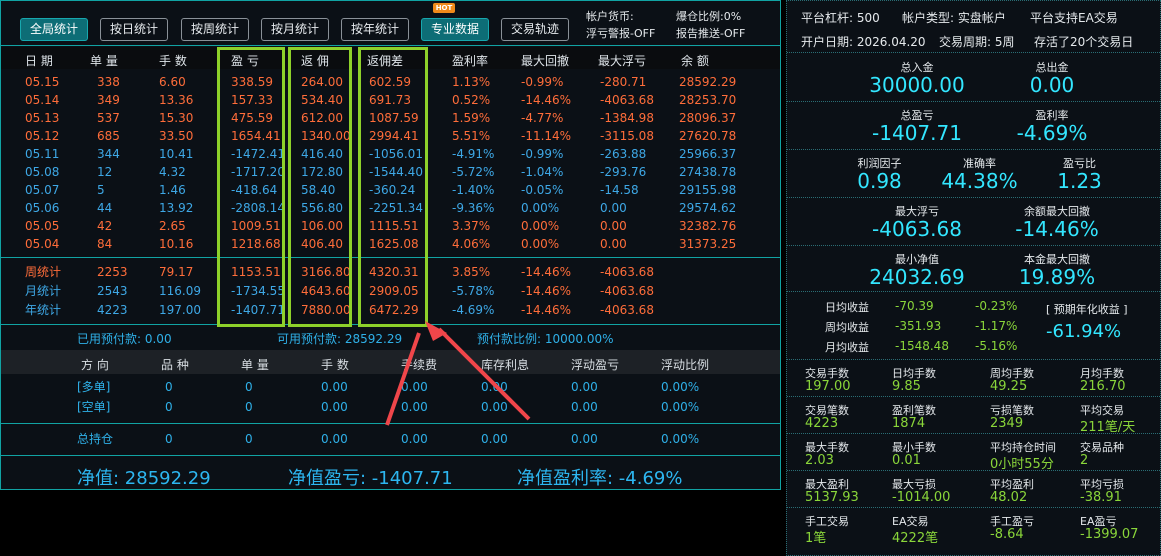 This screenshot has width=1161, height=556. I want to click on avg-percent: -1.17%, so click(996, 326).